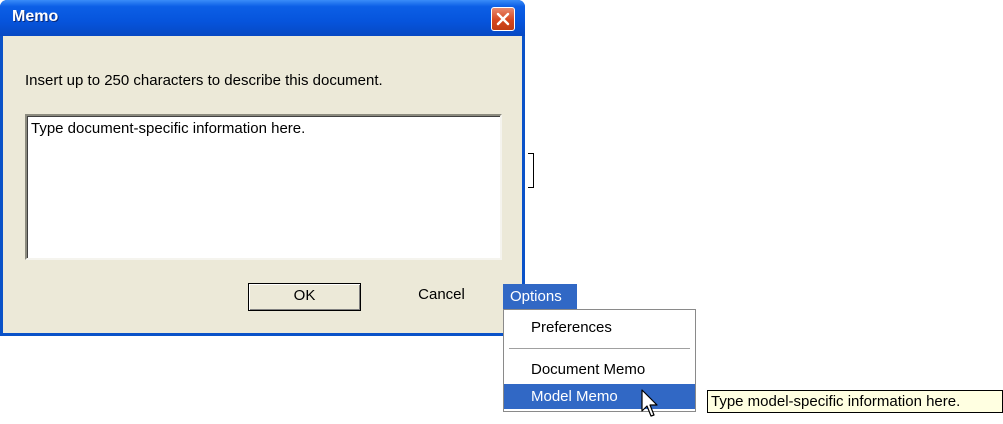 Image resolution: width=1003 pixels, height=424 pixels. I want to click on menu-item-model-memo: Model Memo, so click(599, 396).